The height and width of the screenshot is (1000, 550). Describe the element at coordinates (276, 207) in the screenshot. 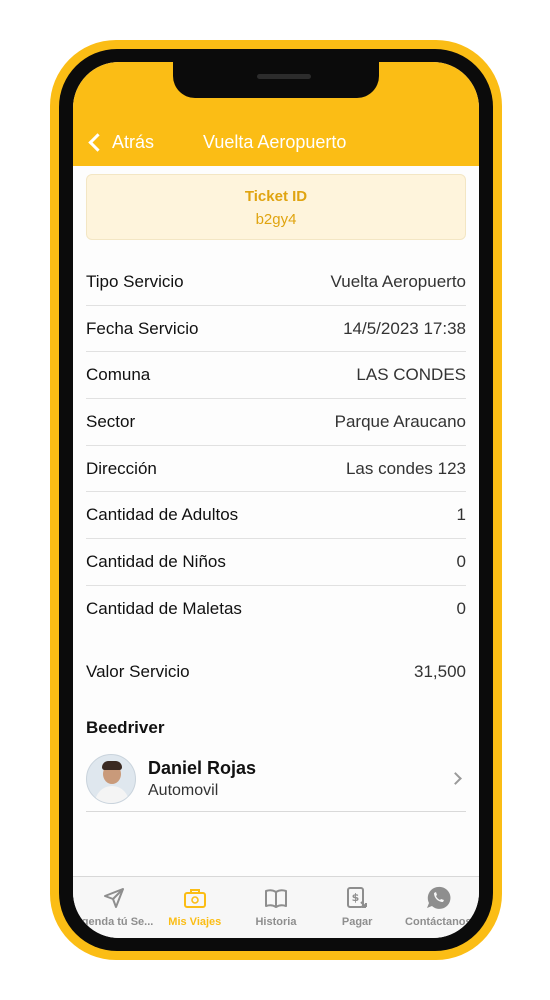

I see `ticket-card: Ticket ID b2gy4` at that location.